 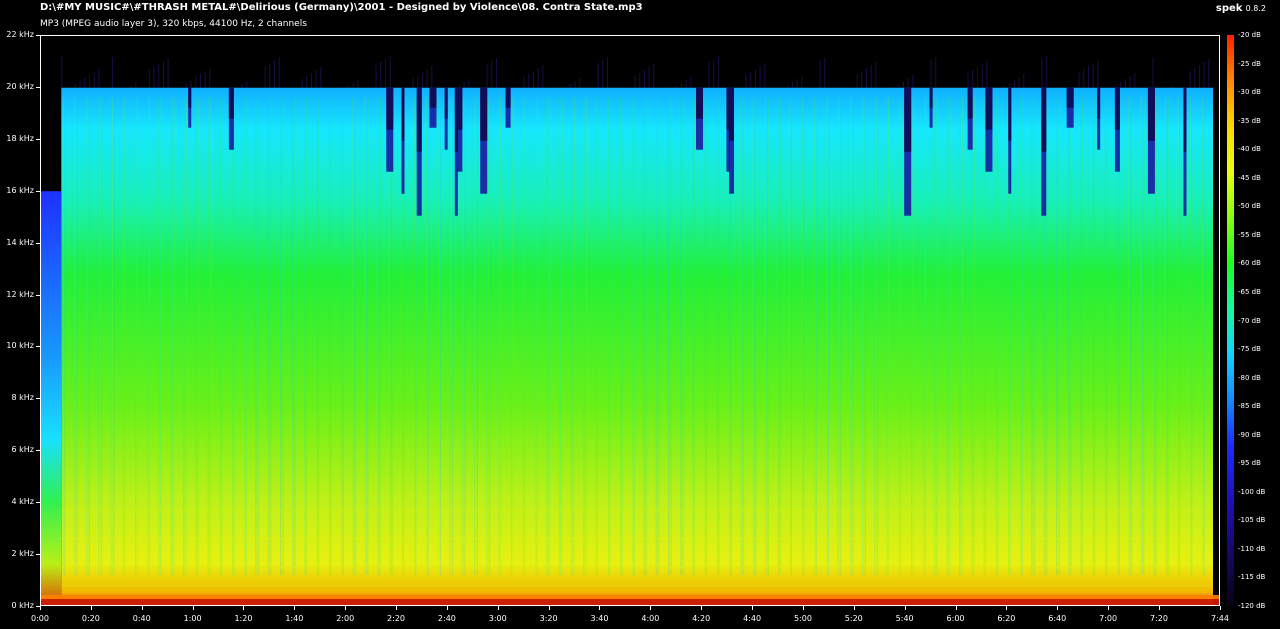 What do you see at coordinates (1252, 577) in the screenshot?
I see `db-tick-label: -115 dB` at bounding box center [1252, 577].